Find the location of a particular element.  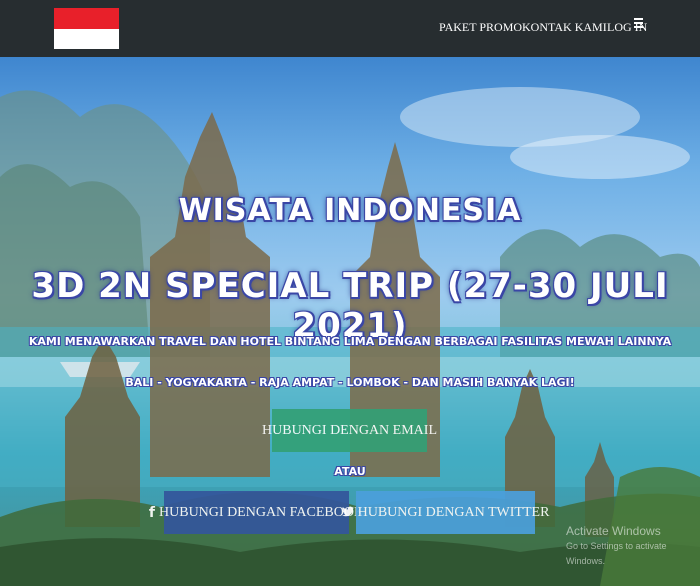

email-contact-button: HUBUNGI DENGAN EMAIL is located at coordinates (349, 430).